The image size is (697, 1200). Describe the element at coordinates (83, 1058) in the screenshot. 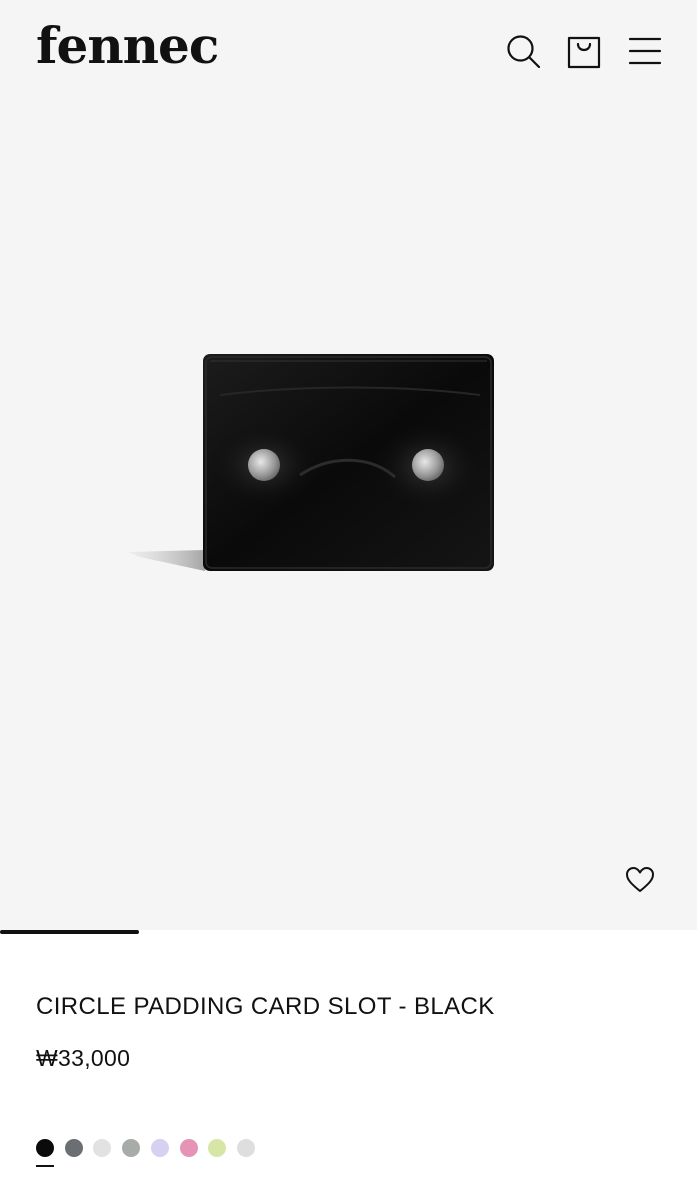

I see `product-price: ₩33,000` at that location.